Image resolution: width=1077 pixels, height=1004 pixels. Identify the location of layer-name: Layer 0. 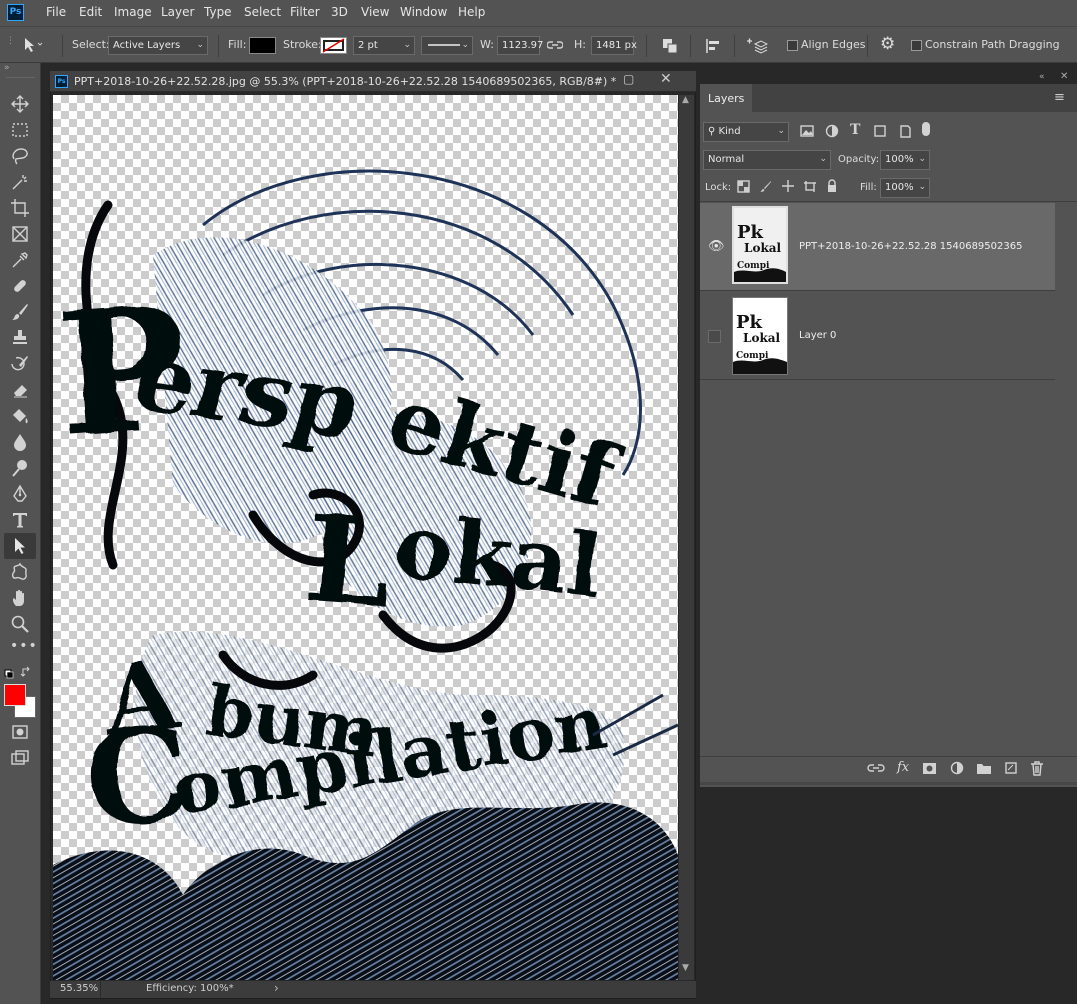
(817, 335).